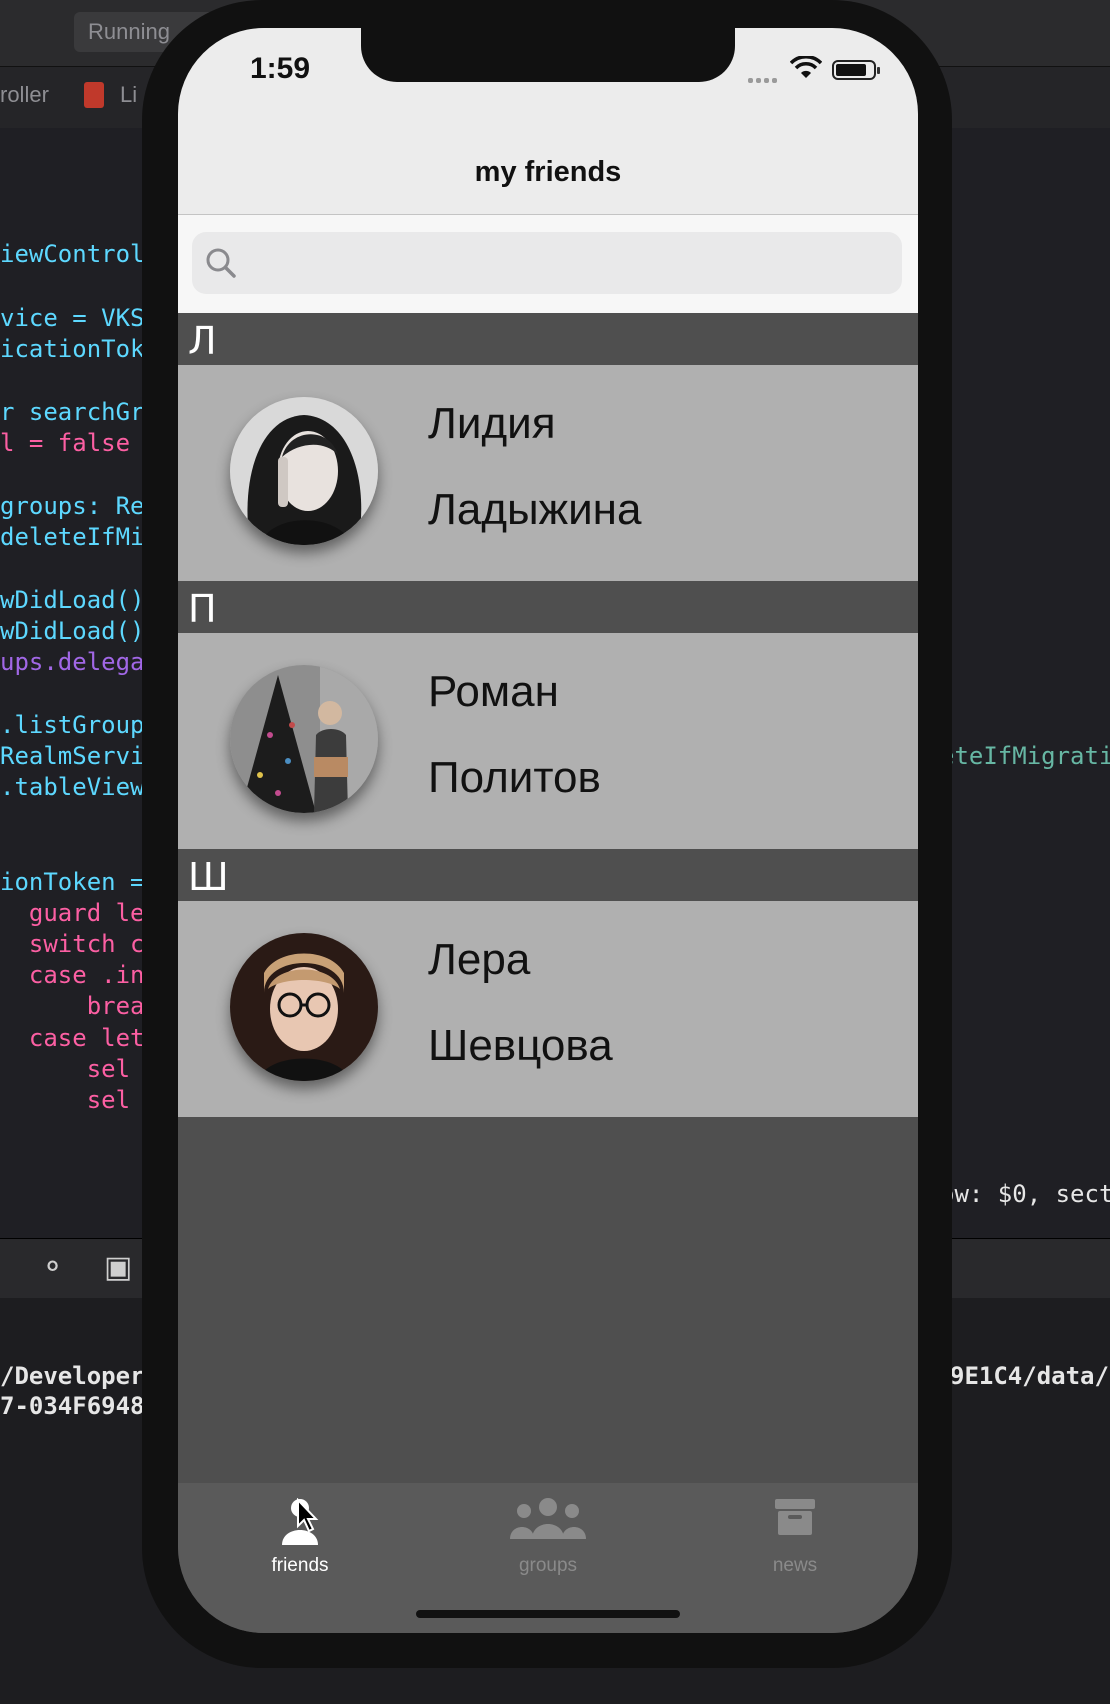 The height and width of the screenshot is (1704, 1110). I want to click on code-line: .tableView, so click(72, 787).